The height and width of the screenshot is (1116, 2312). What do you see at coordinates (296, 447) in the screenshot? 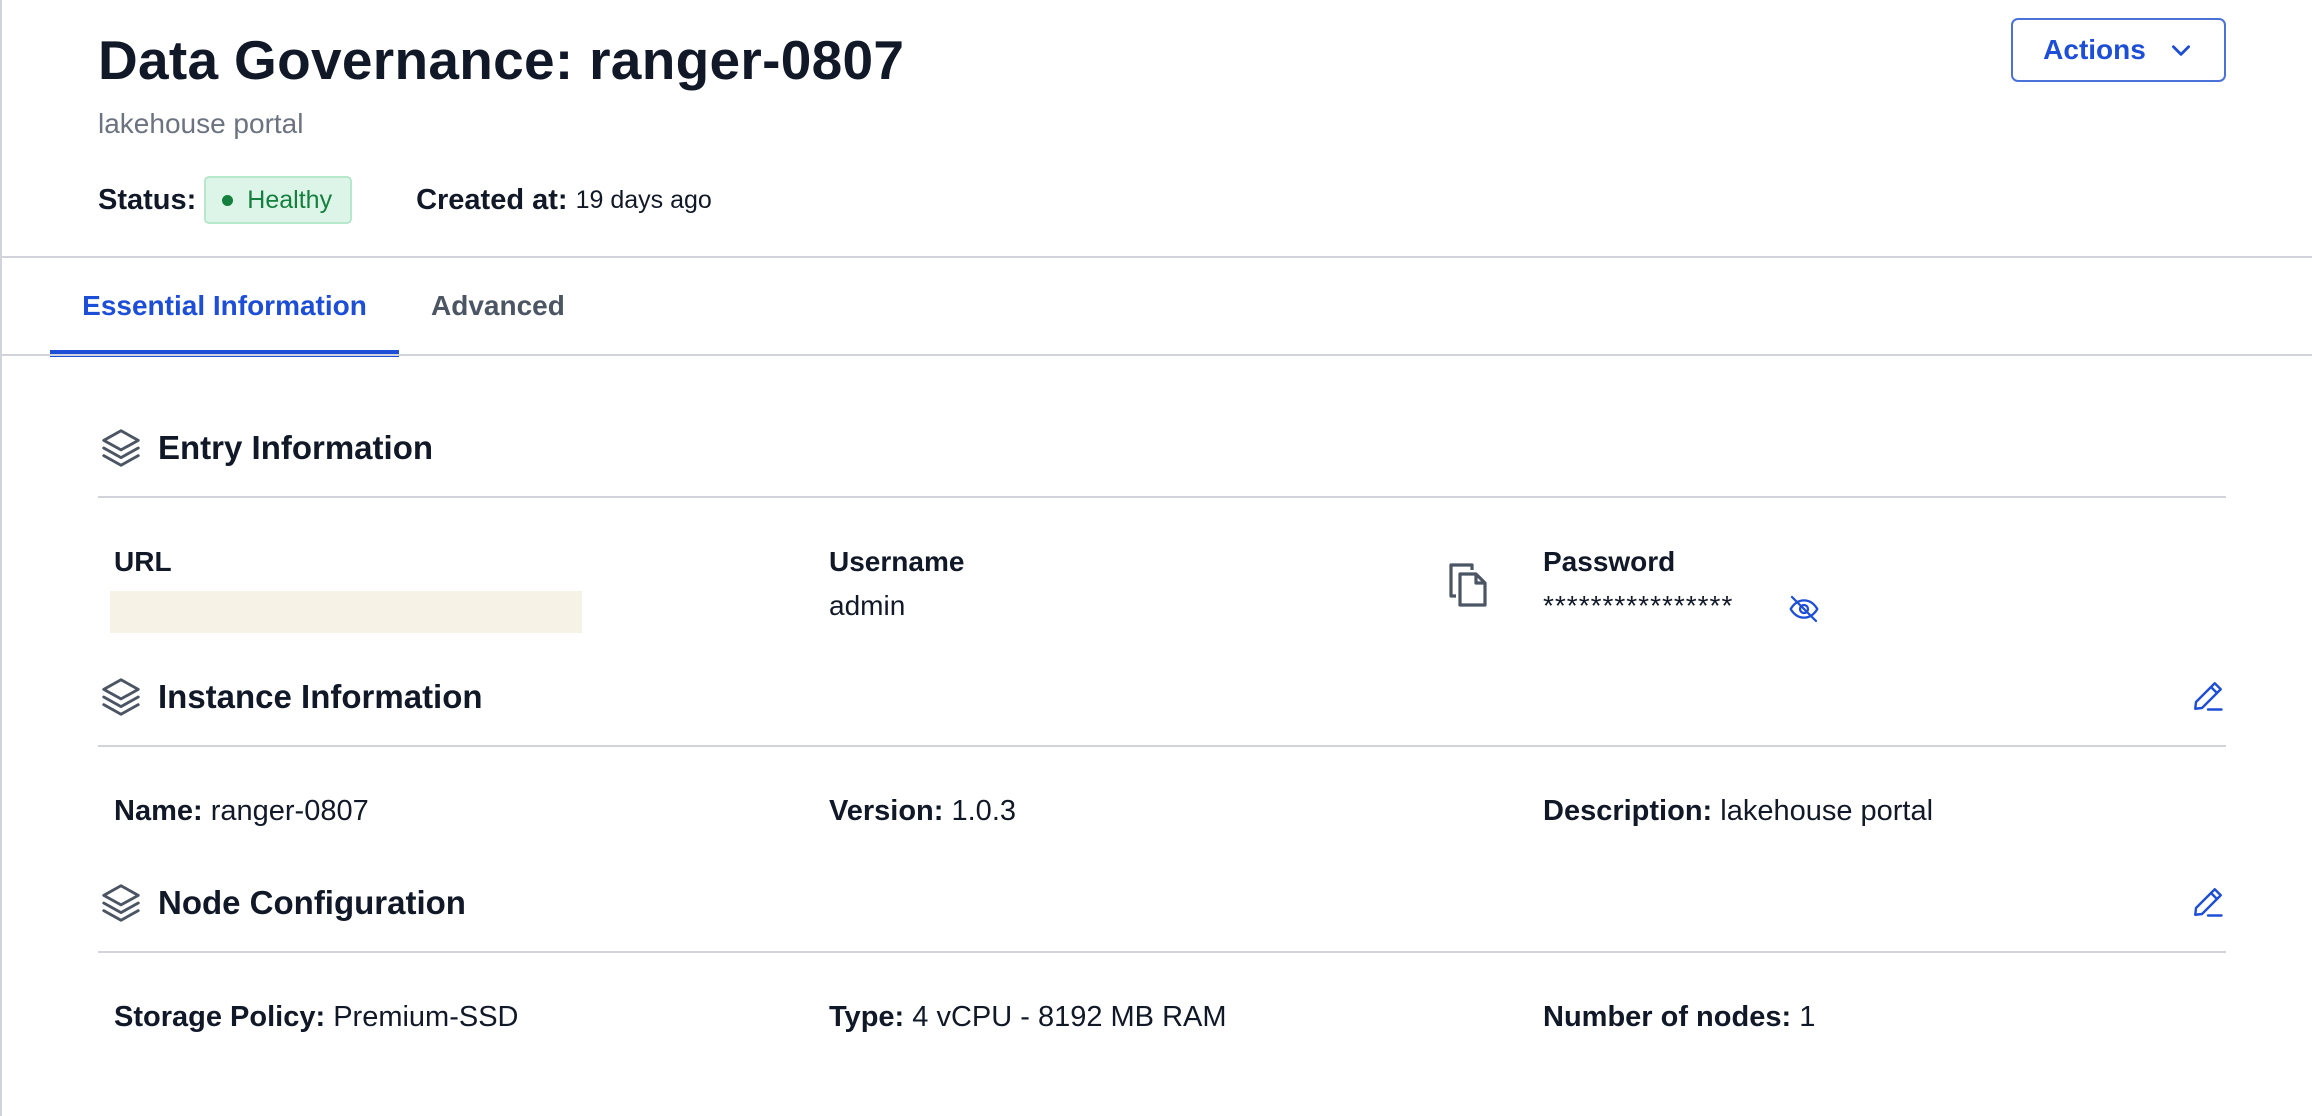
I see `entry-section-title: Entry Information` at bounding box center [296, 447].